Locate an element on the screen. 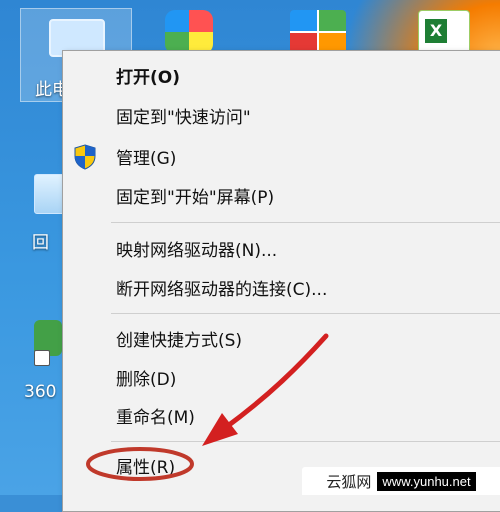 This screenshot has height=512, width=500. menu-item-label: 打开(O) is located at coordinates (148, 77).